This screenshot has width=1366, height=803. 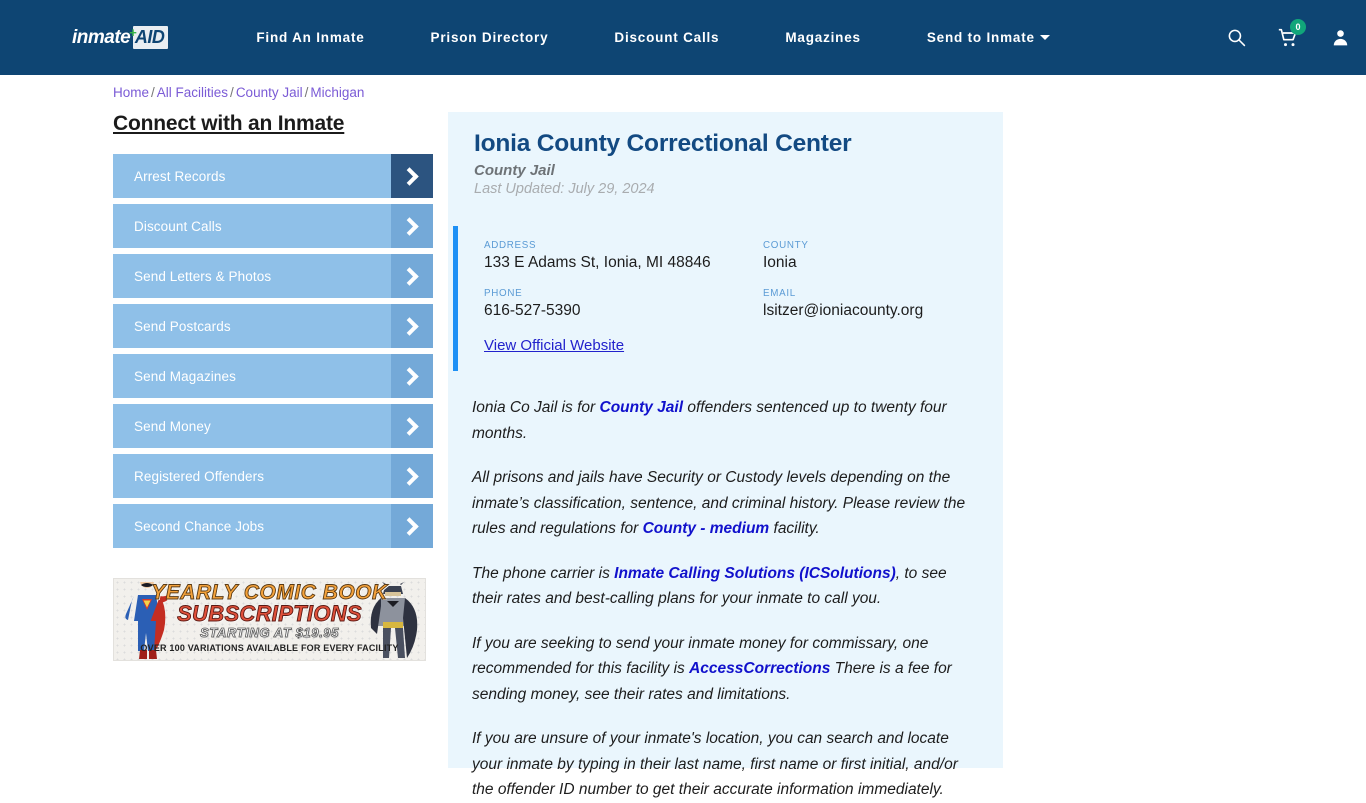 I want to click on cart-count-badge: 0, so click(x=1298, y=27).